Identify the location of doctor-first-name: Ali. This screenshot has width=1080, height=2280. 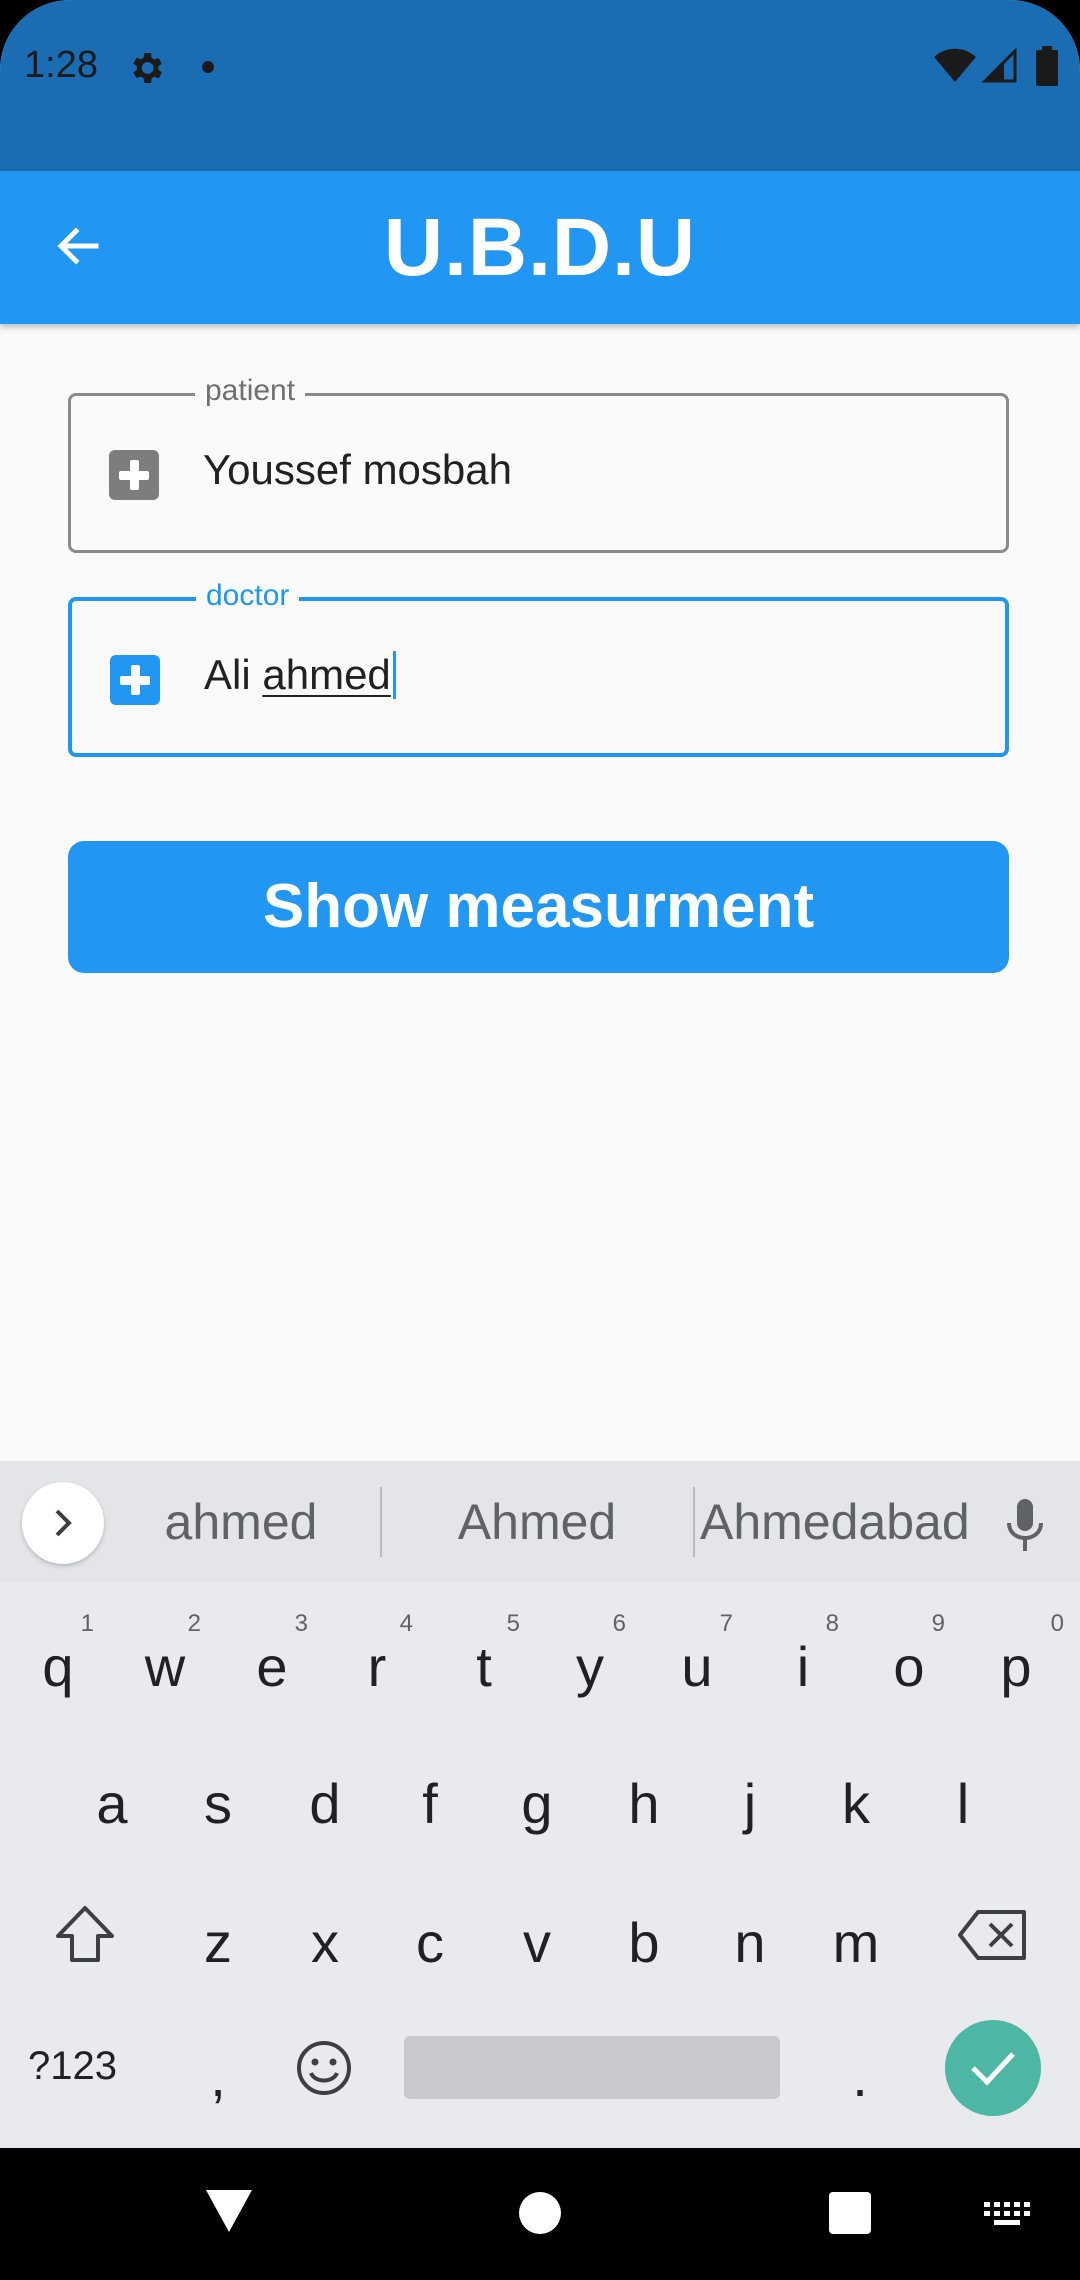
(227, 674).